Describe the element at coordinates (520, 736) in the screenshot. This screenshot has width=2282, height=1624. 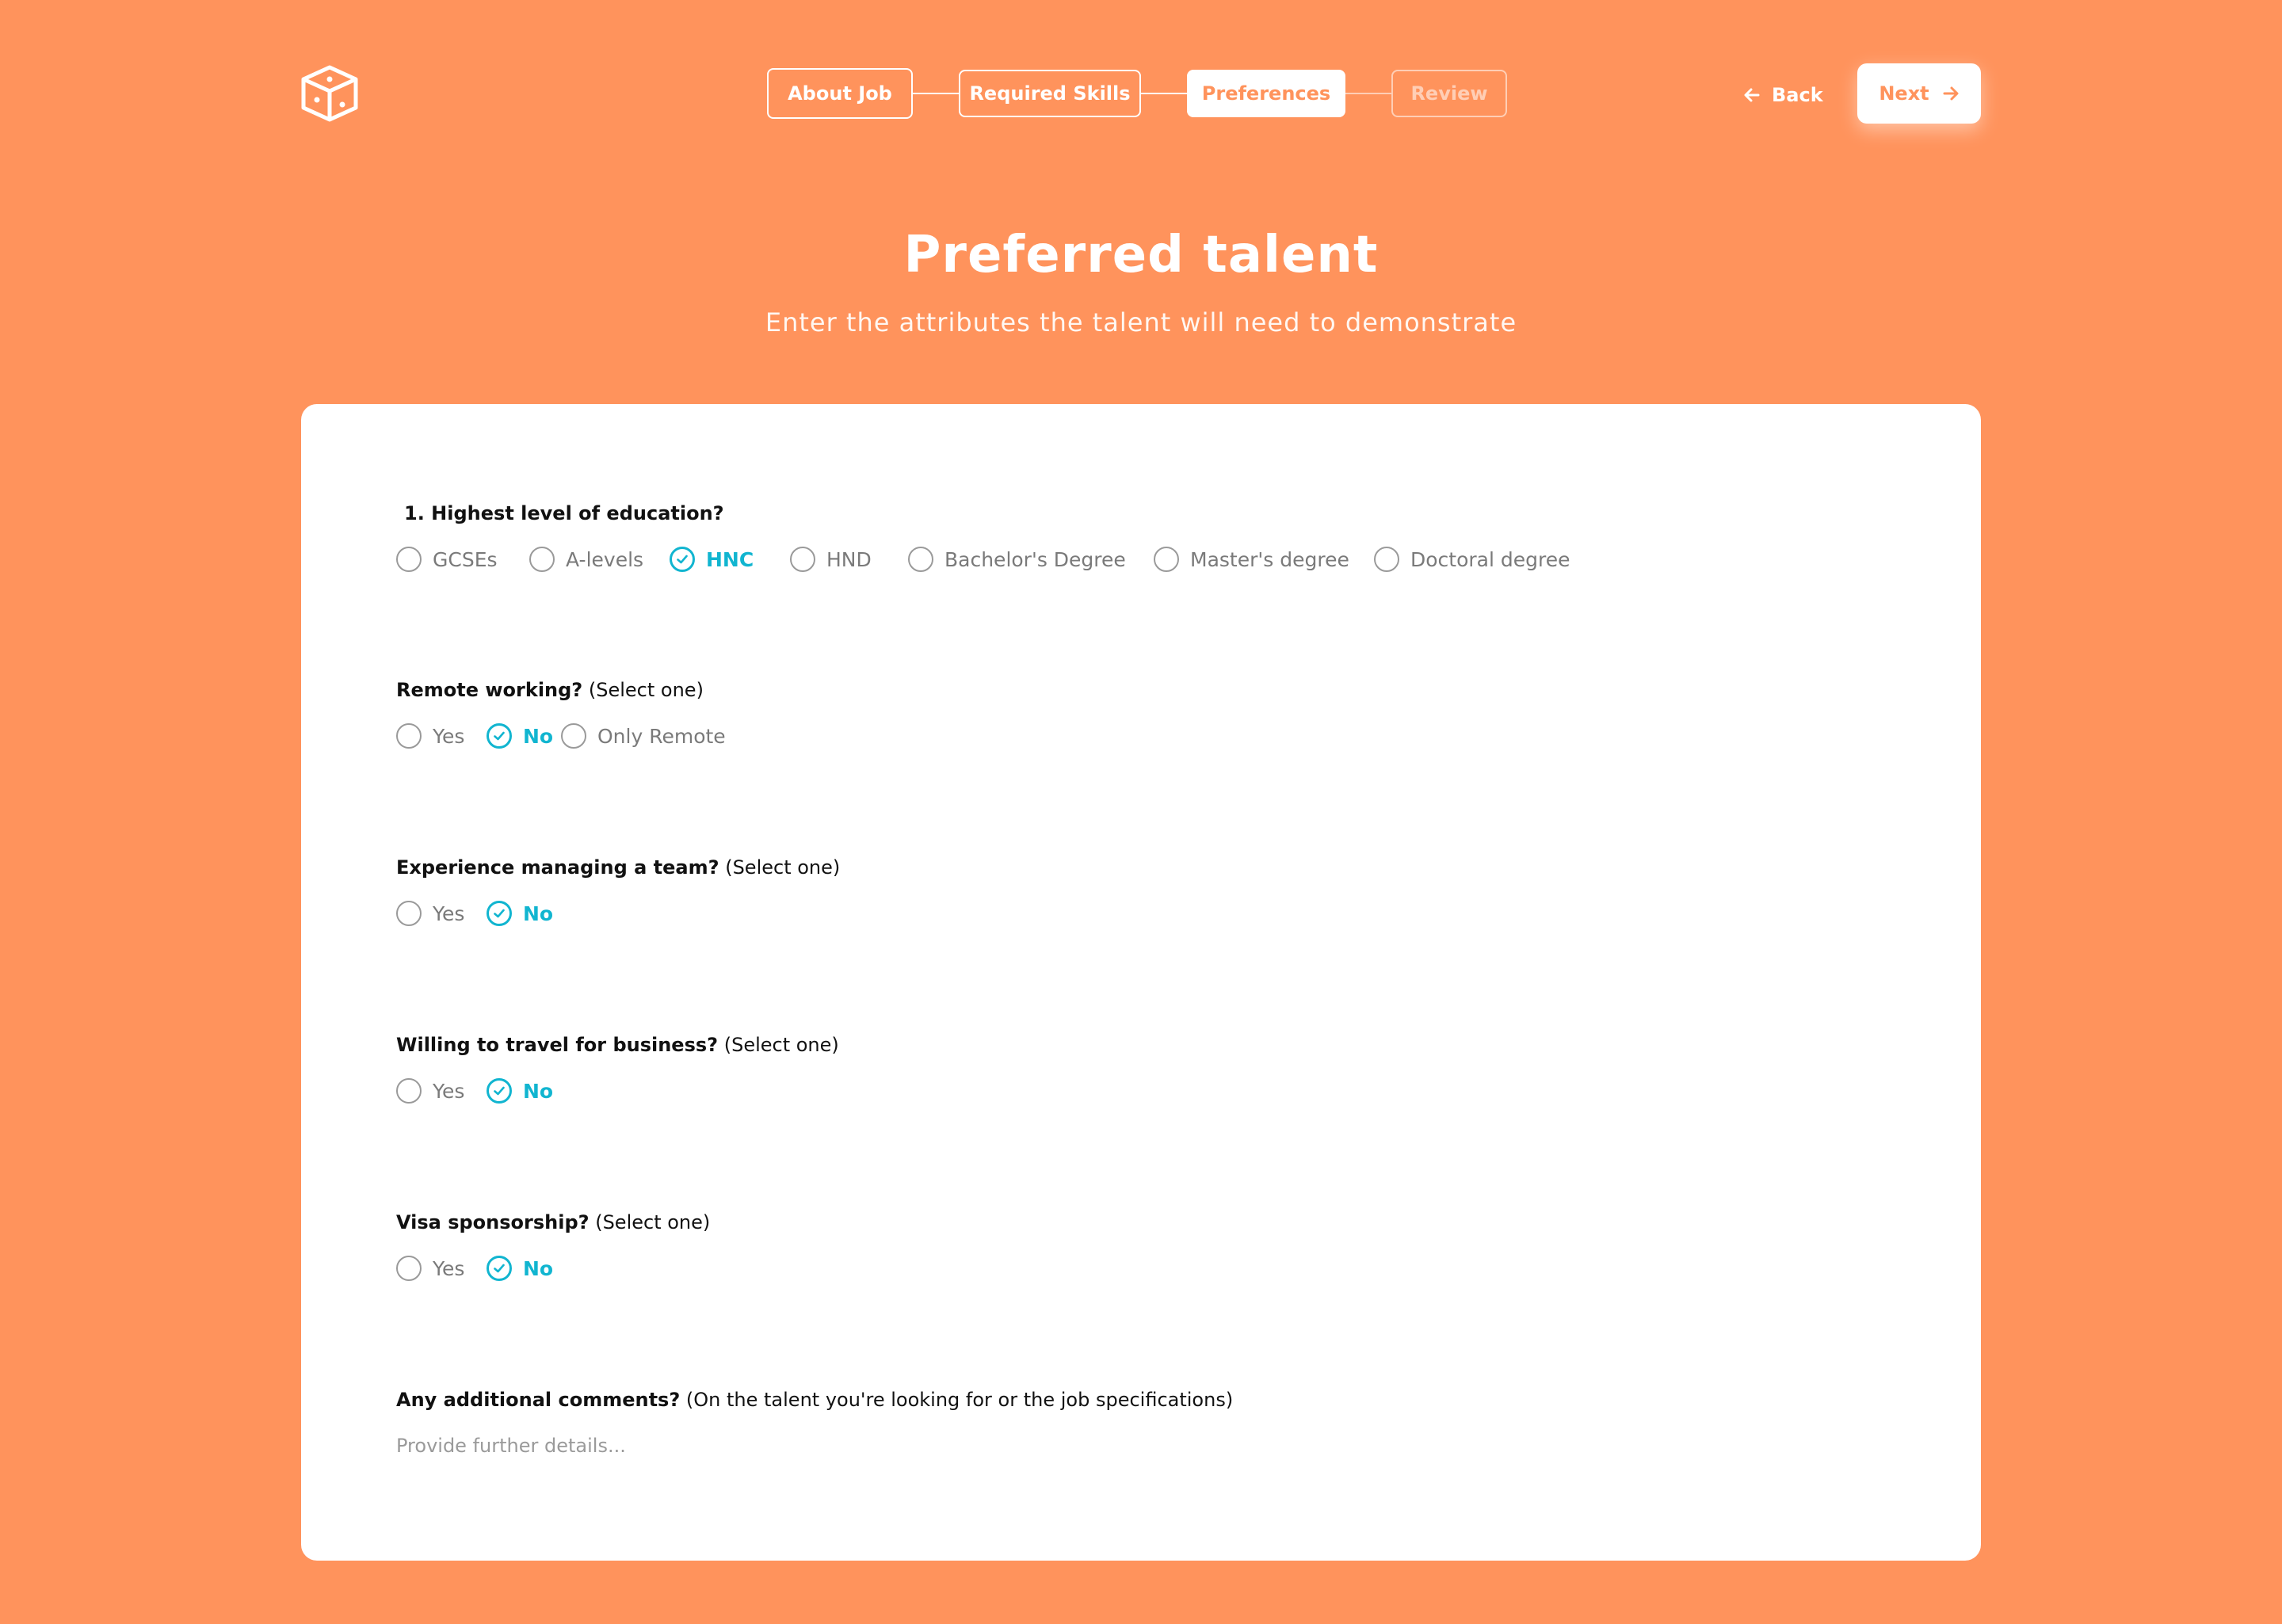
I see `remote-option-no: No` at that location.